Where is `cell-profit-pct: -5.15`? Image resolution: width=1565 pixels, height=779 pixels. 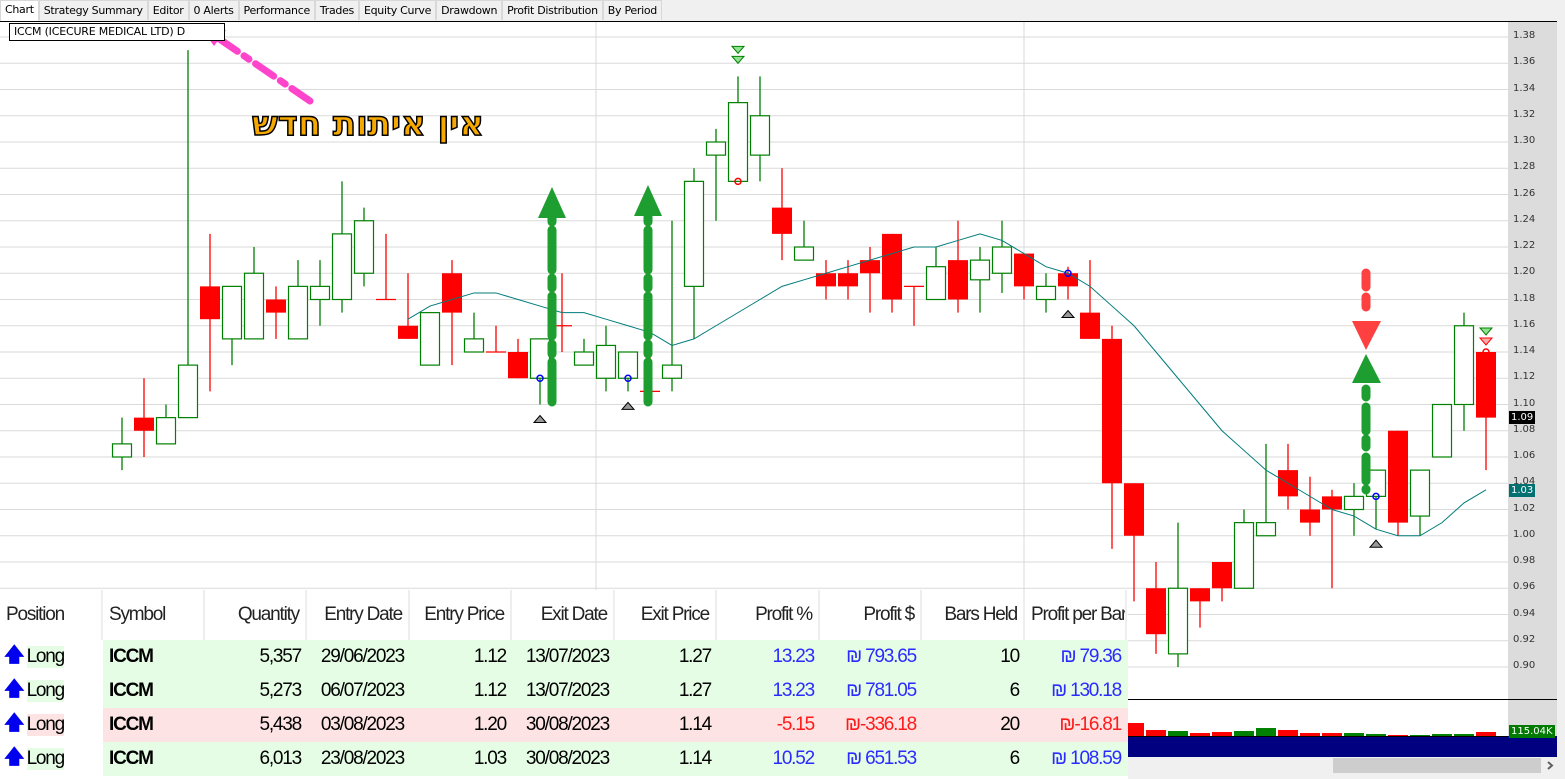
cell-profit-pct: -5.15 is located at coordinates (796, 724).